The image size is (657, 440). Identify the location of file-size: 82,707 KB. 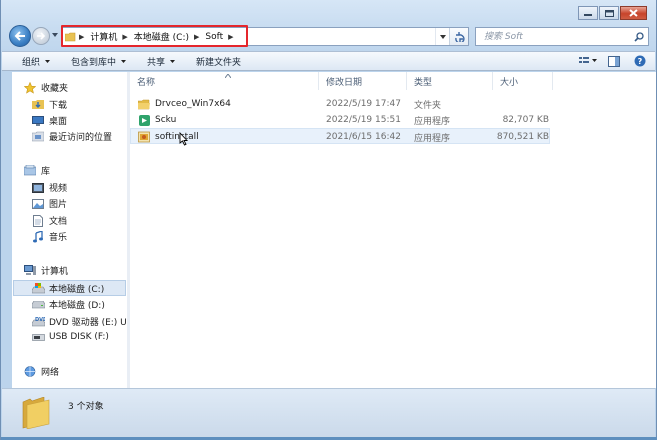
(525, 120).